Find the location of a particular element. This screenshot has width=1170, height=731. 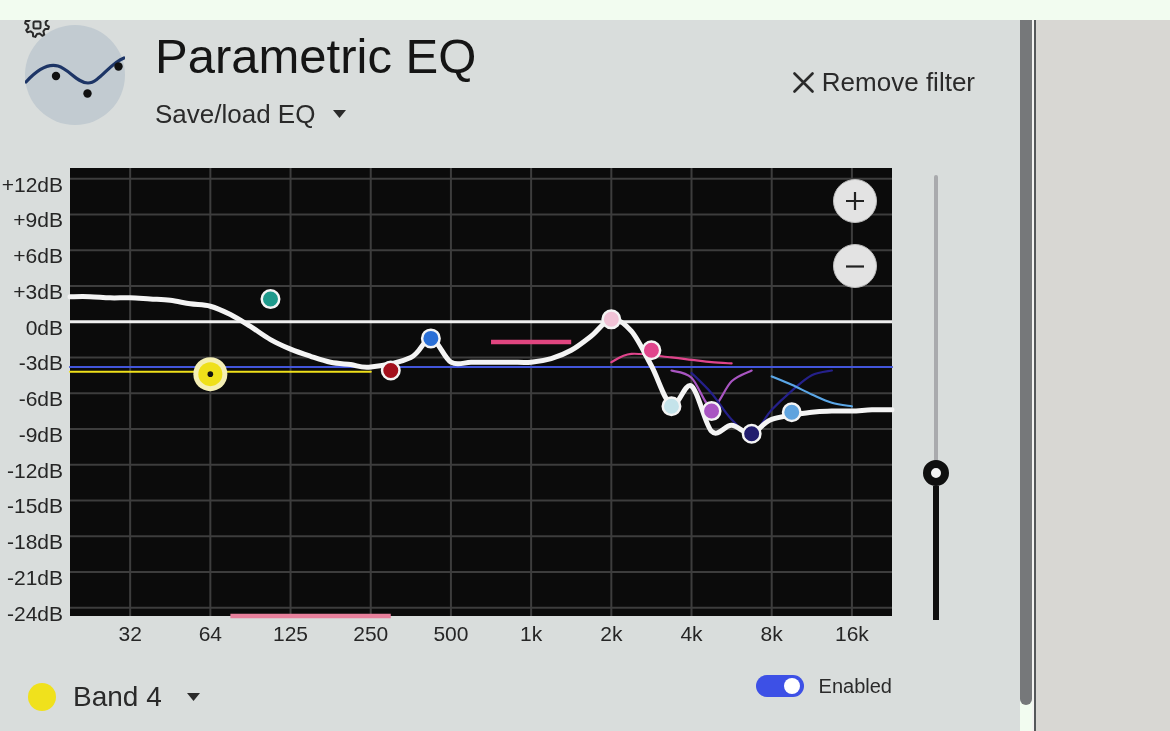

x-axis-label: 125 is located at coordinates (291, 633).